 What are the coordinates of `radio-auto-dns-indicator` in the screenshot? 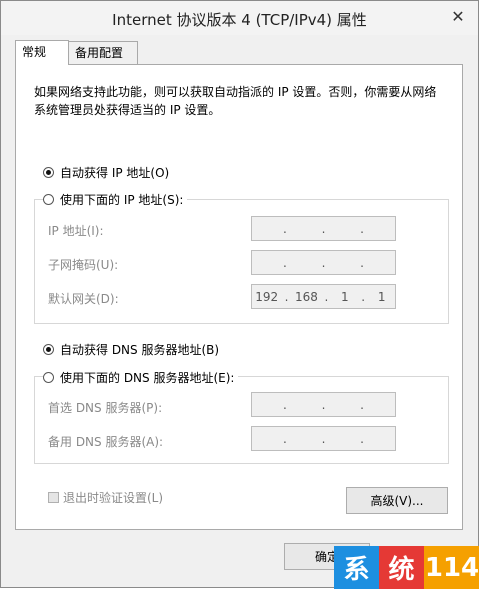 It's located at (48, 349).